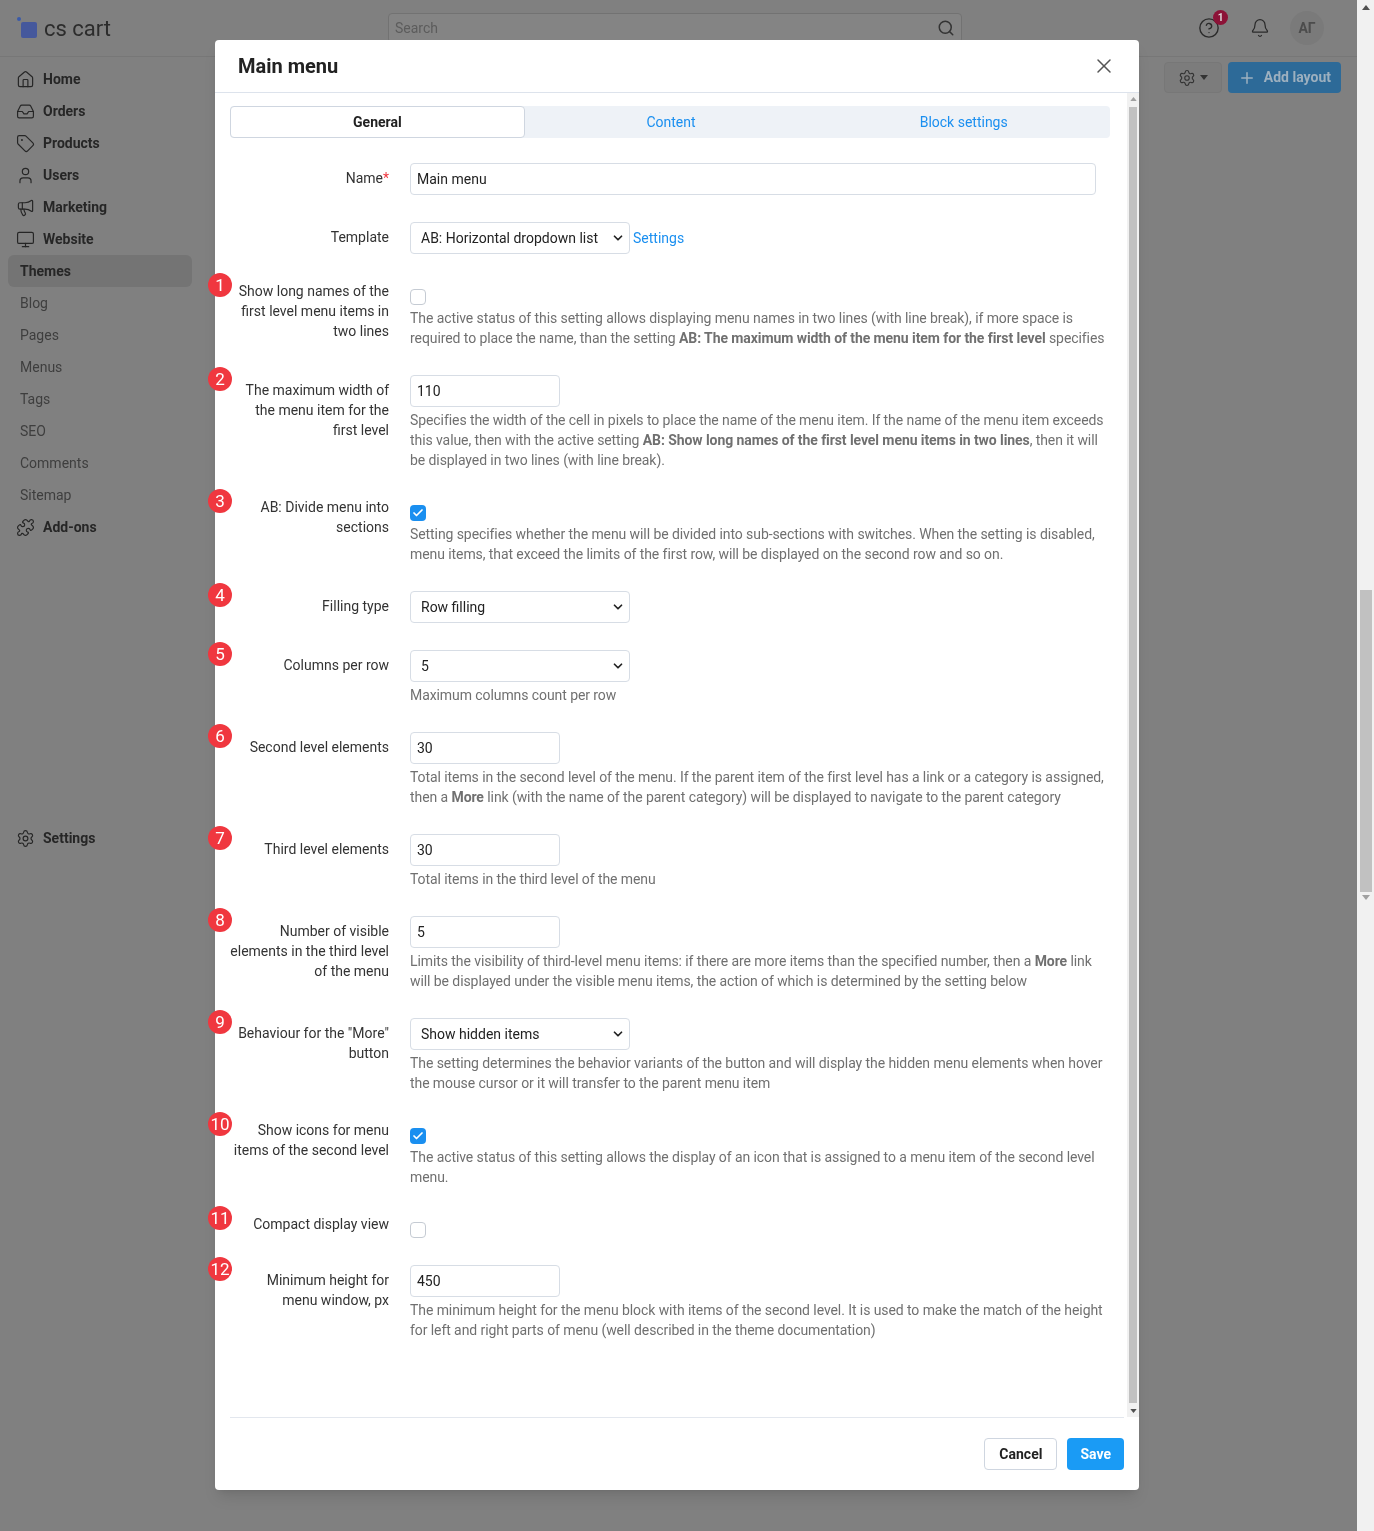 This screenshot has height=1531, width=1374. Describe the element at coordinates (753, 544) in the screenshot. I see `help-text: Setting specifies whether the menu will be divided into sub-sections with switches. When the setting is disabled, menu items, that exceed the limits of the first row, will be displayed on the second row and so on.` at that location.